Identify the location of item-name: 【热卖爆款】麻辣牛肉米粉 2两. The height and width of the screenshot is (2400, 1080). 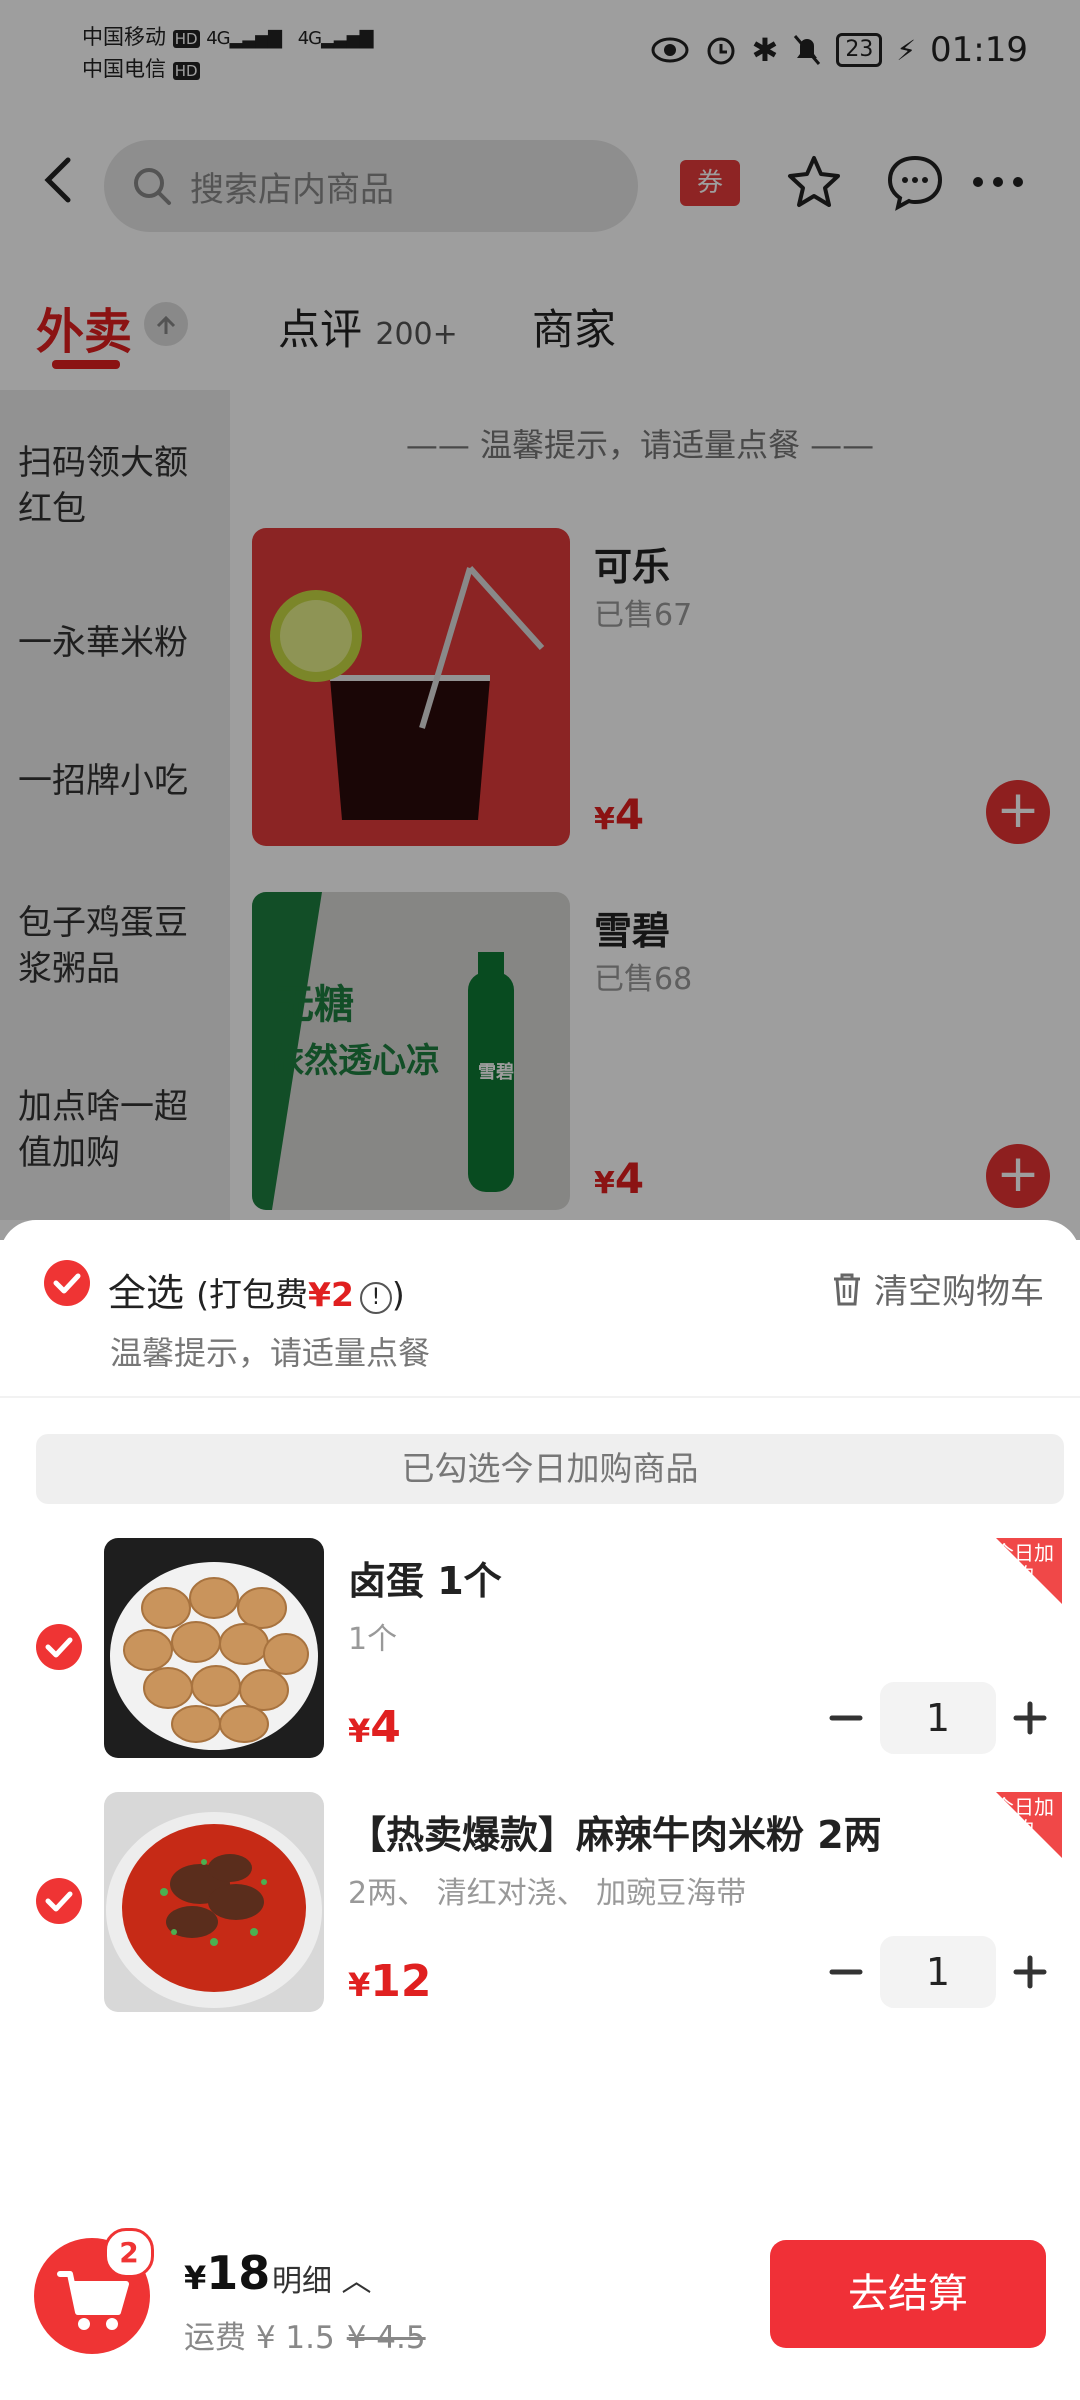
(615, 1835).